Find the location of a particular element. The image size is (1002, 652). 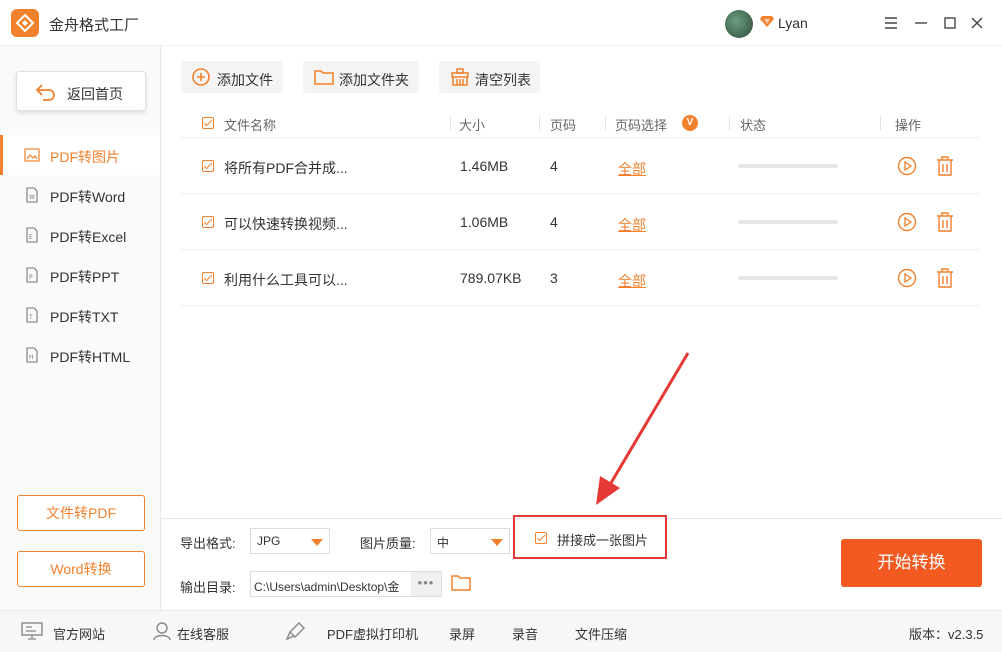

svg-text: E is located at coordinates (31, 237).